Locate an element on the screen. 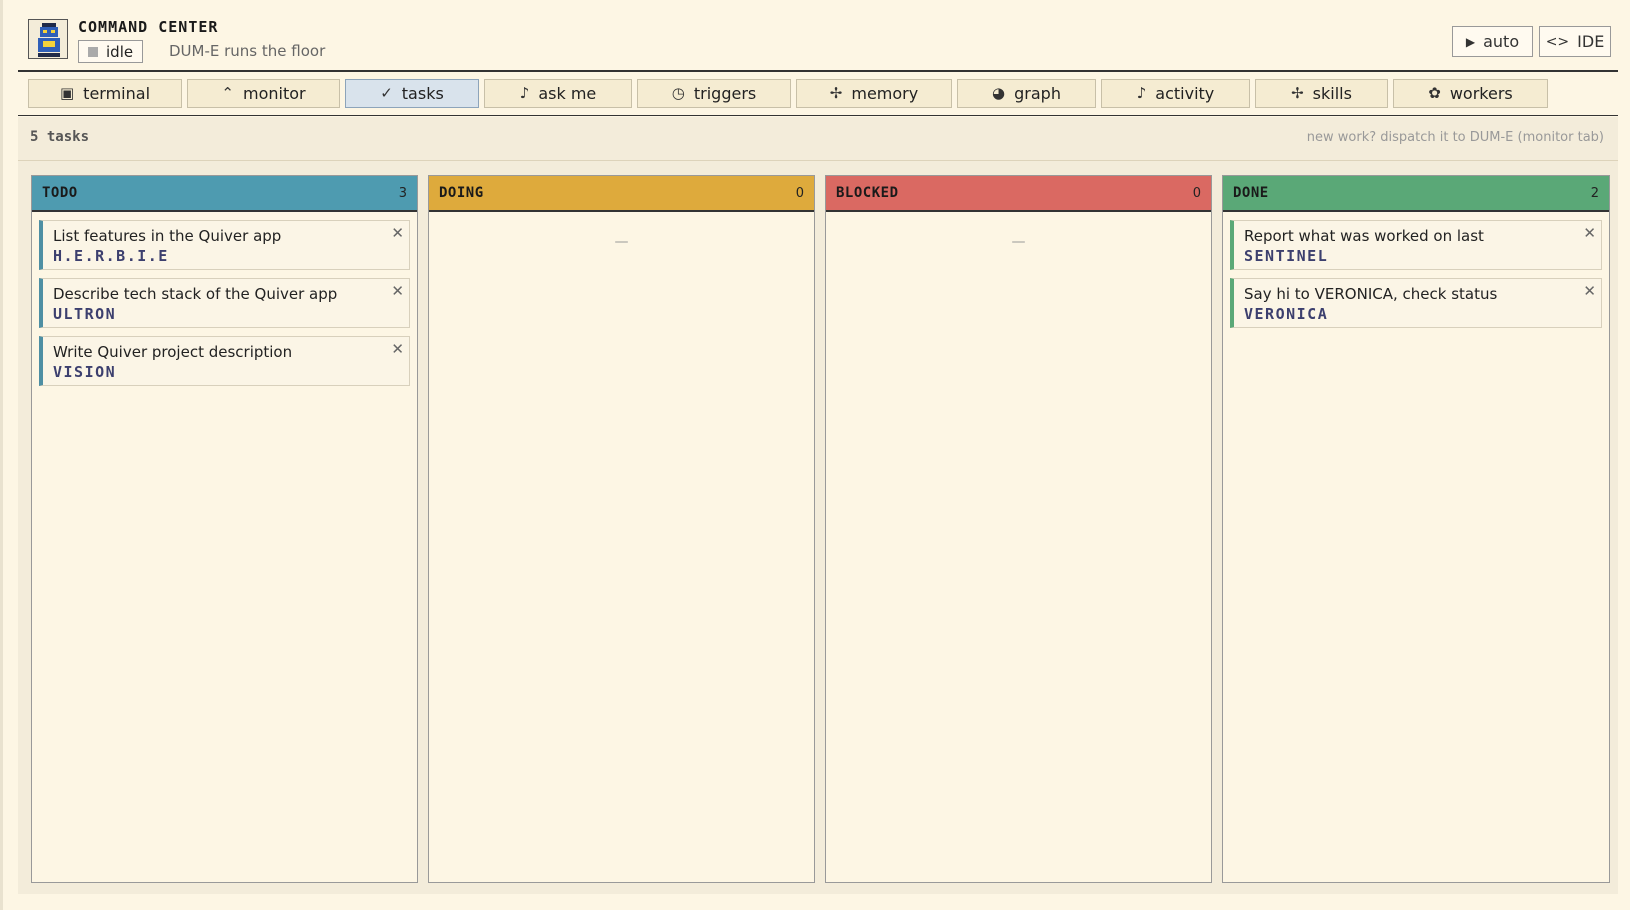  tab-monitor: ⌃ monitor is located at coordinates (263, 93).